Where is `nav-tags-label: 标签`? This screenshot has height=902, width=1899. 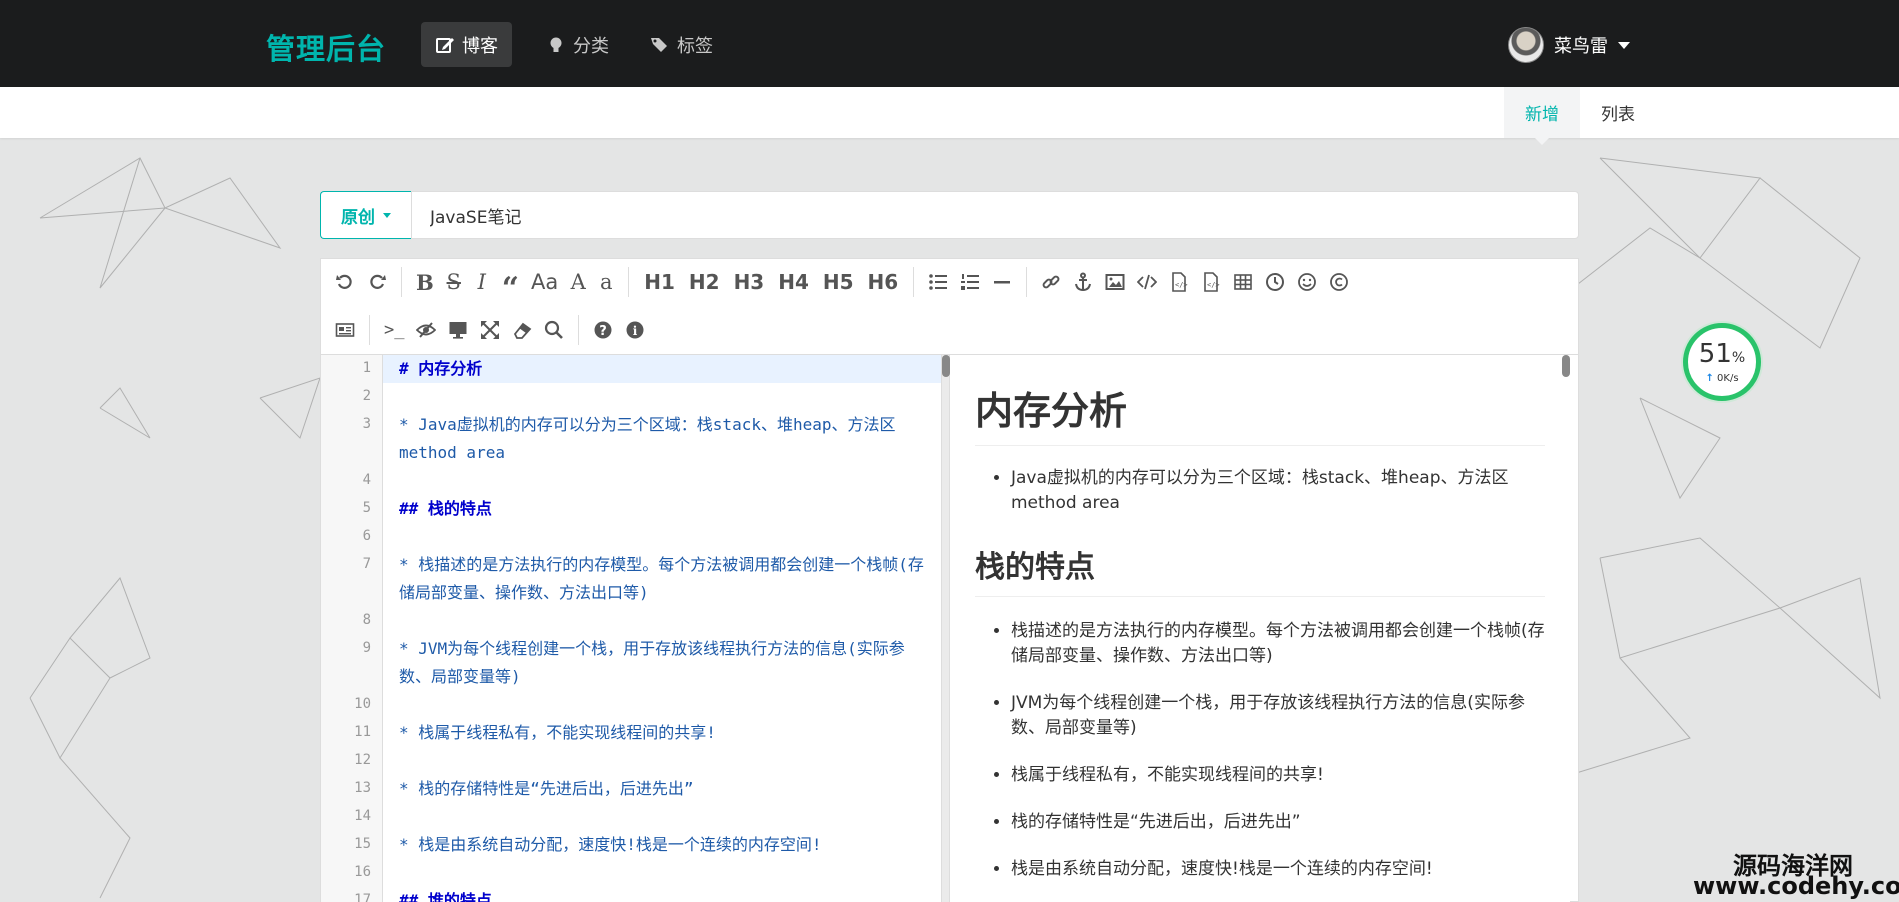 nav-tags-label: 标签 is located at coordinates (695, 46).